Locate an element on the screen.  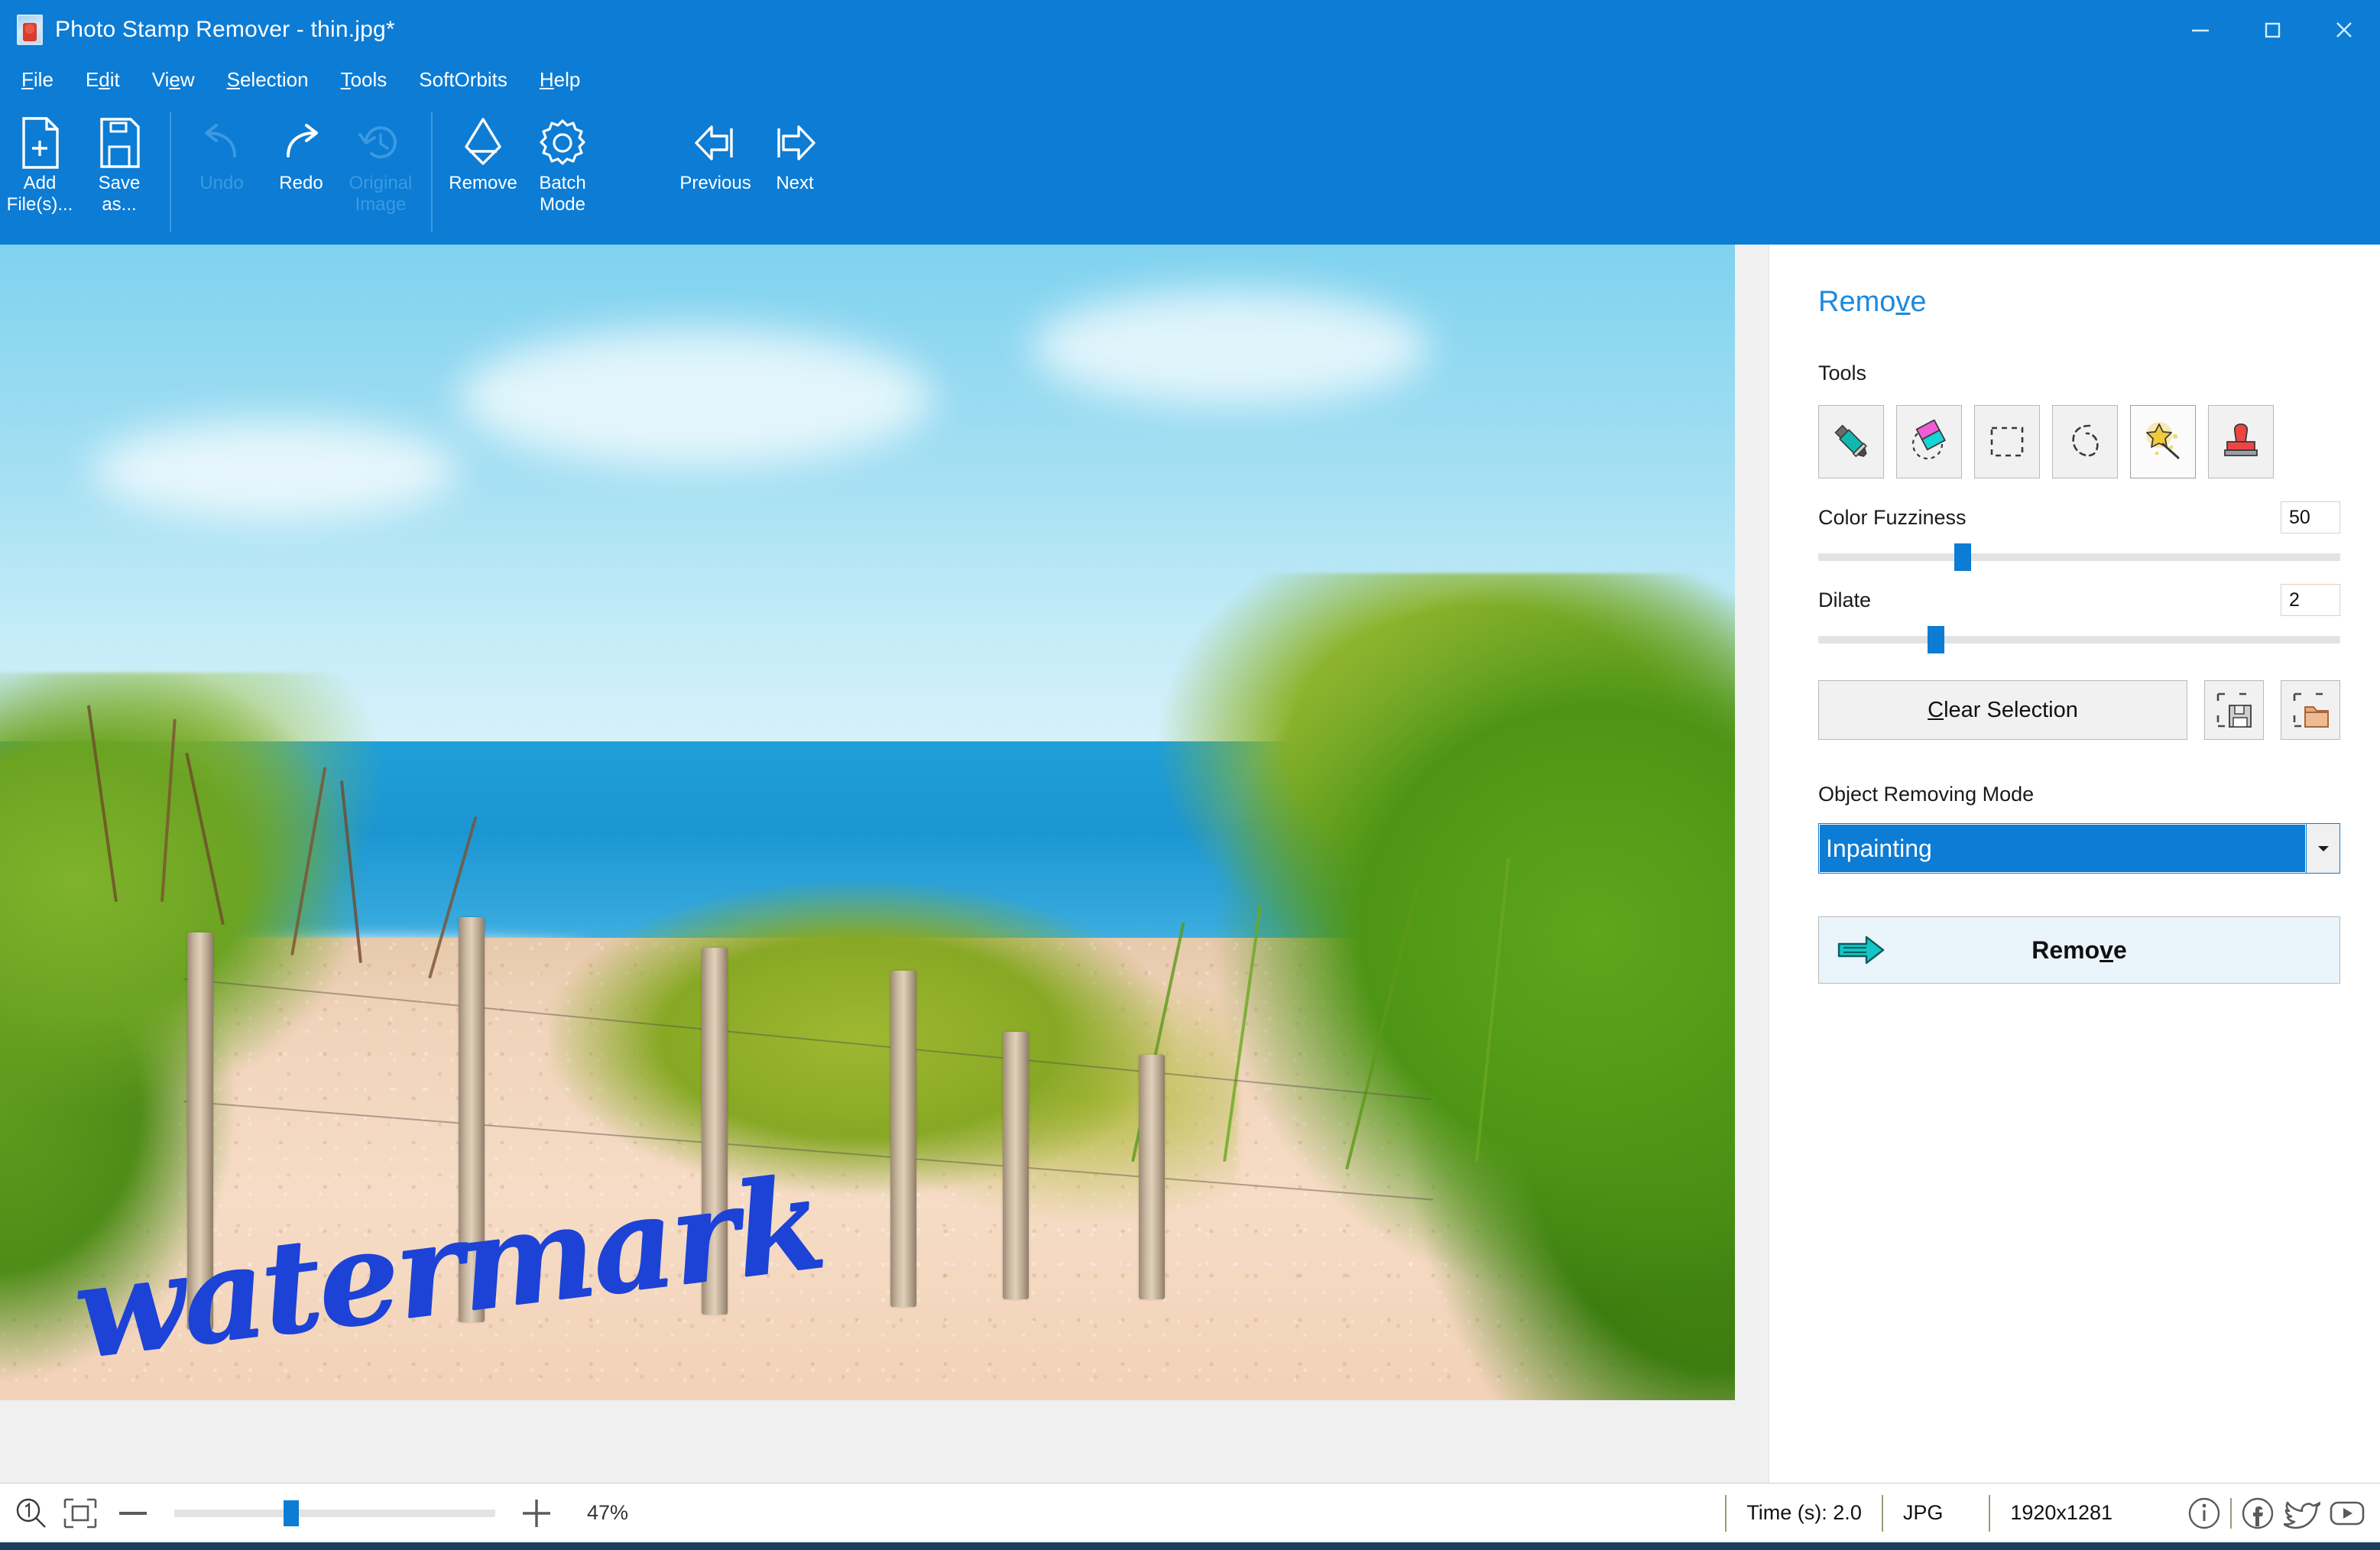
toolbar-next-label: Next is located at coordinates (795, 183).